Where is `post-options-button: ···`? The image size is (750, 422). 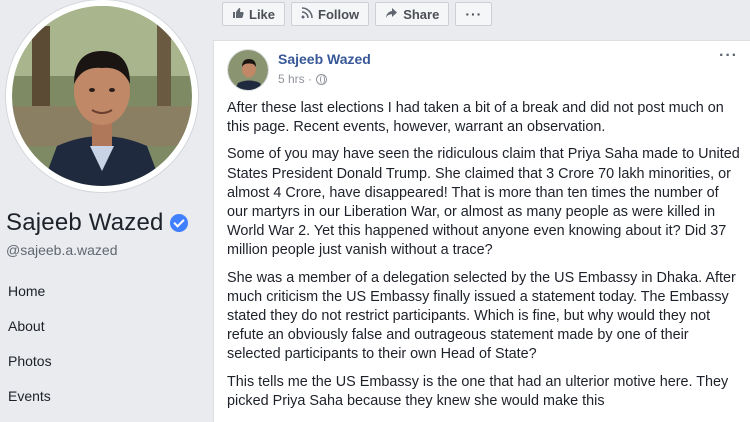
post-options-button: ··· is located at coordinates (728, 56).